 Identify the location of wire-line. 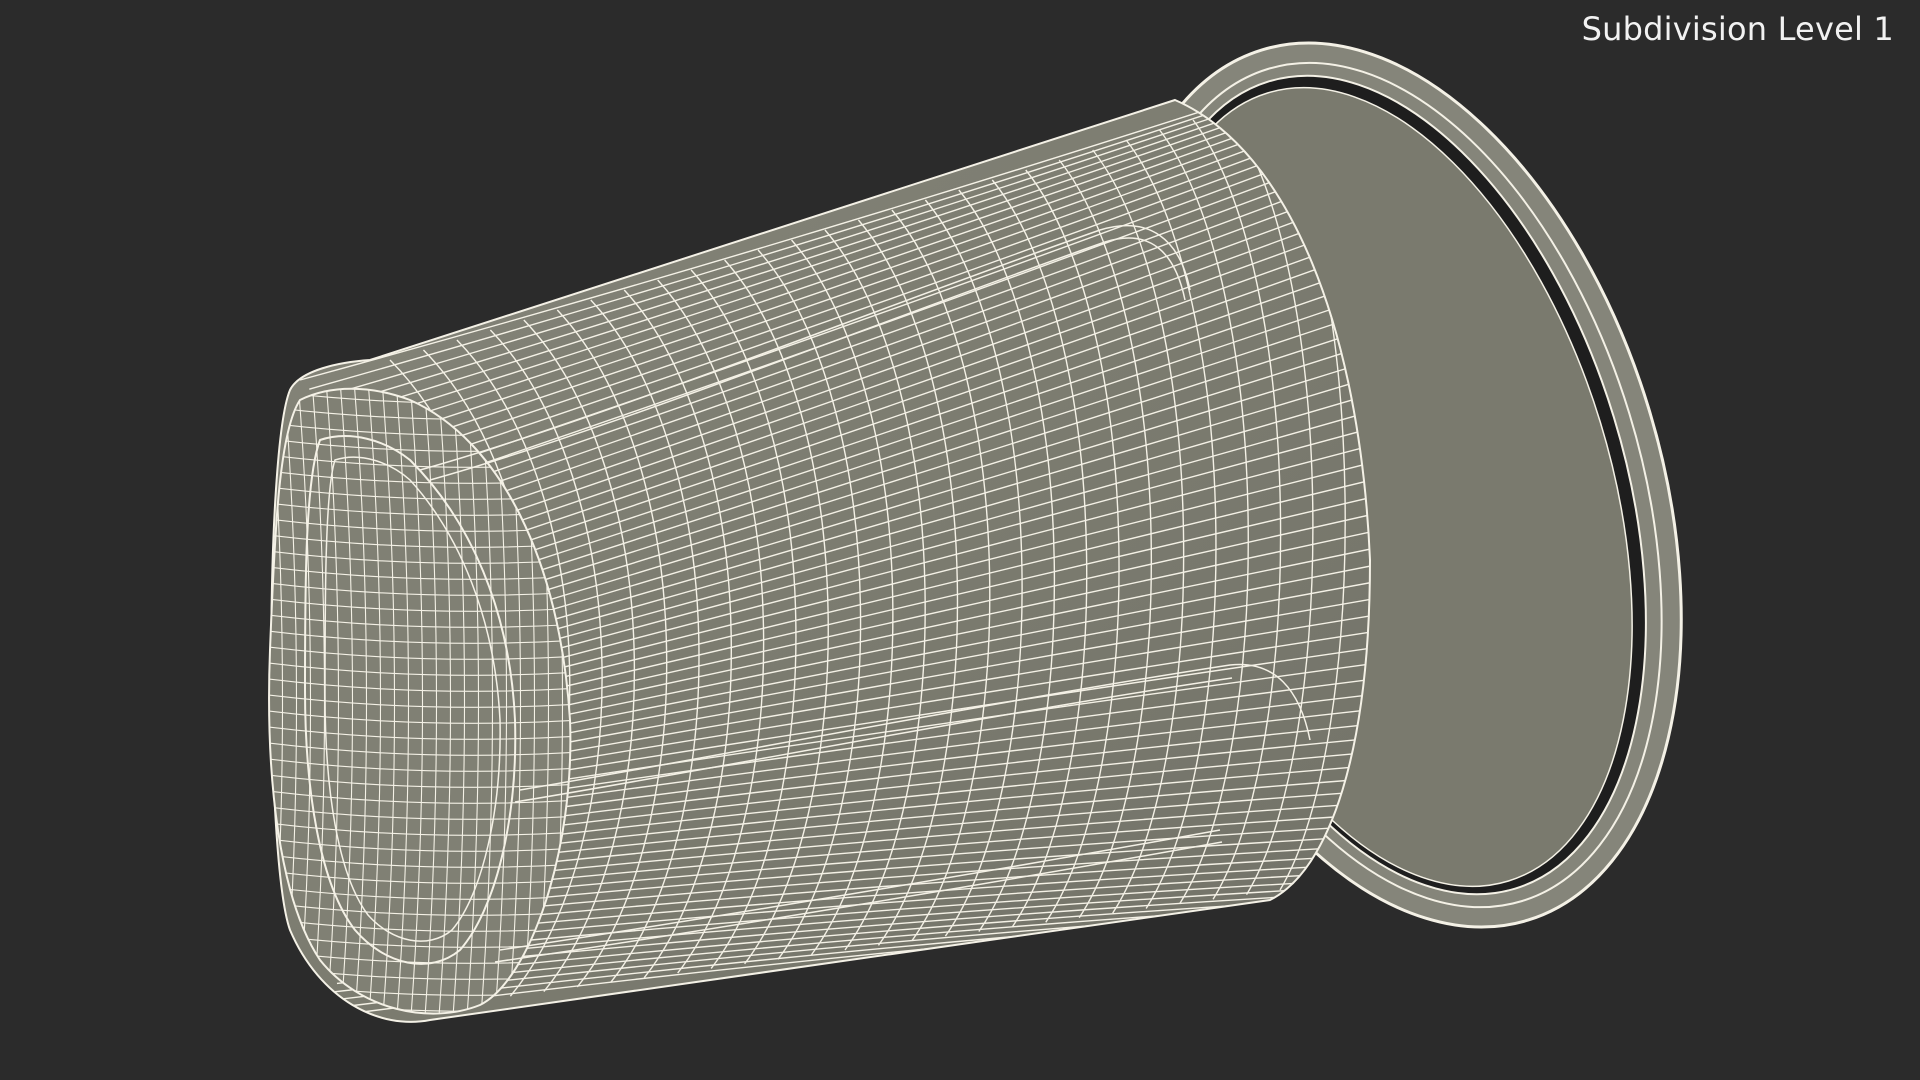
(420, 1036).